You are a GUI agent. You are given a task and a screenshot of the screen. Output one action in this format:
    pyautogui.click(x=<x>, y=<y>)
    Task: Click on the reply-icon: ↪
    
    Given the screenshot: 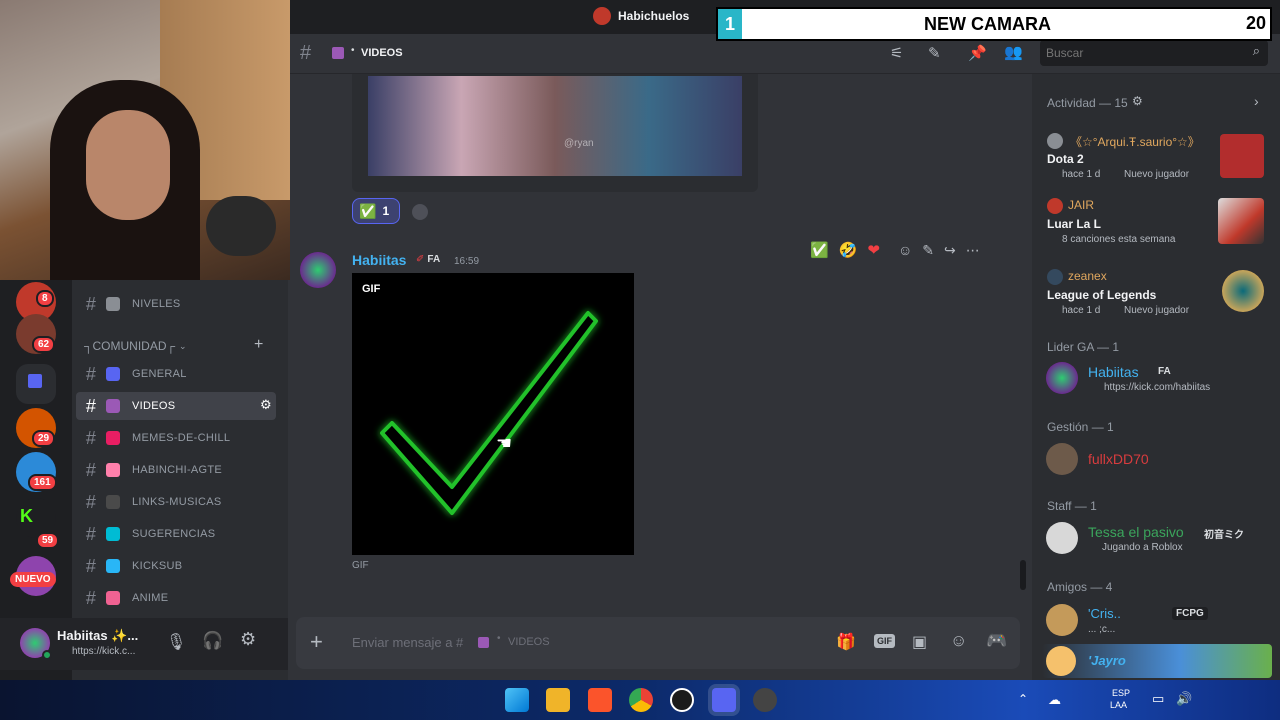 What is the action you would take?
    pyautogui.click(x=950, y=250)
    